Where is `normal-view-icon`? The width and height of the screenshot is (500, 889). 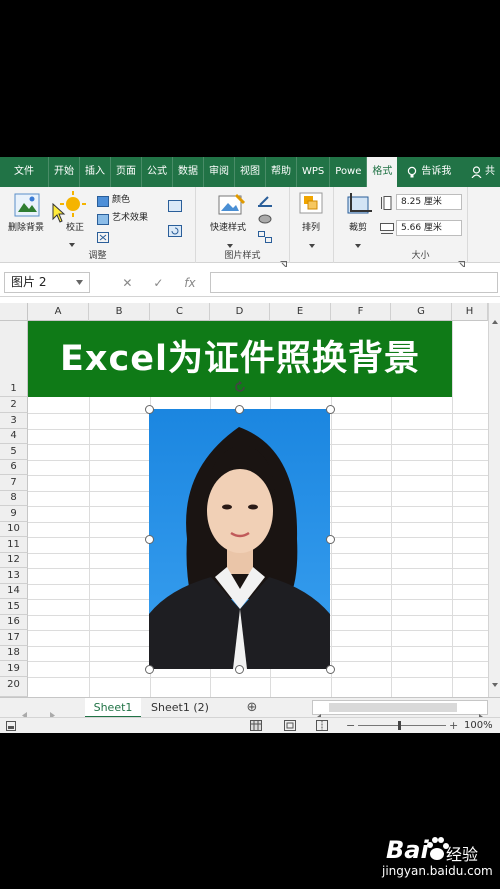
normal-view-icon is located at coordinates (256, 726).